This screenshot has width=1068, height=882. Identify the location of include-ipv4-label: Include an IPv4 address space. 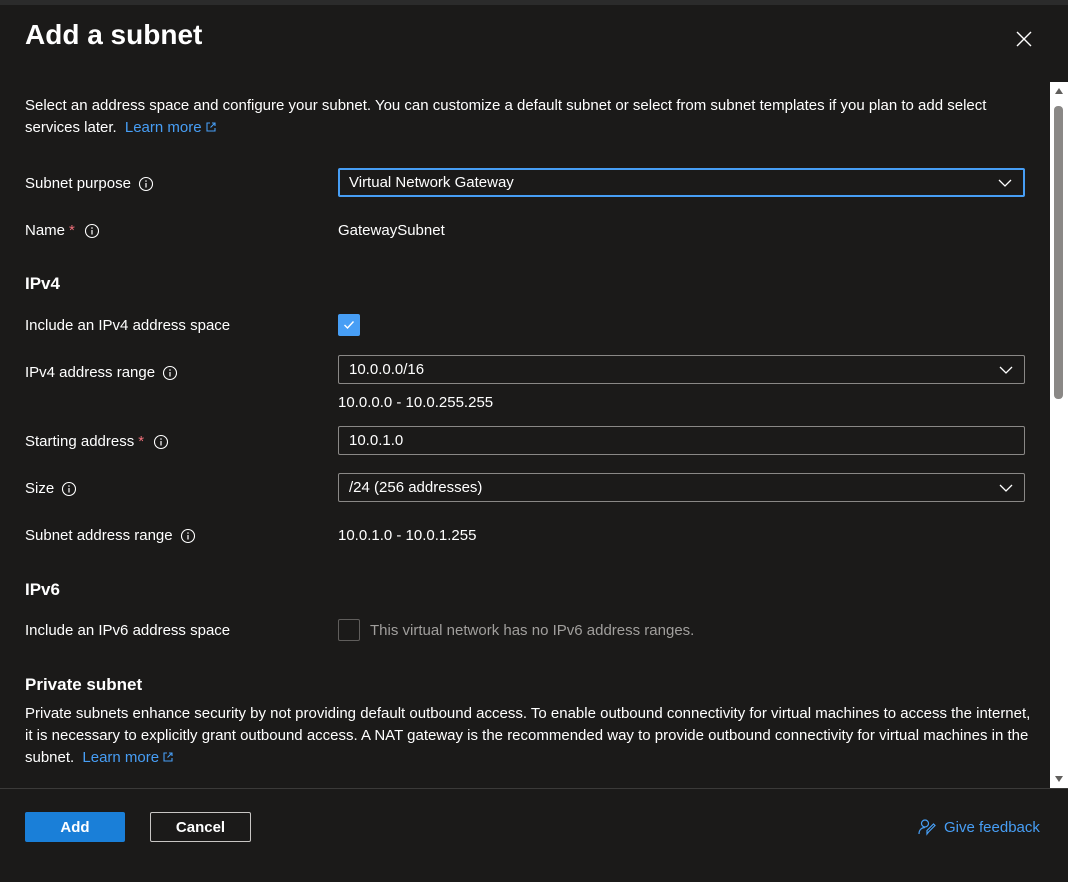
(128, 325).